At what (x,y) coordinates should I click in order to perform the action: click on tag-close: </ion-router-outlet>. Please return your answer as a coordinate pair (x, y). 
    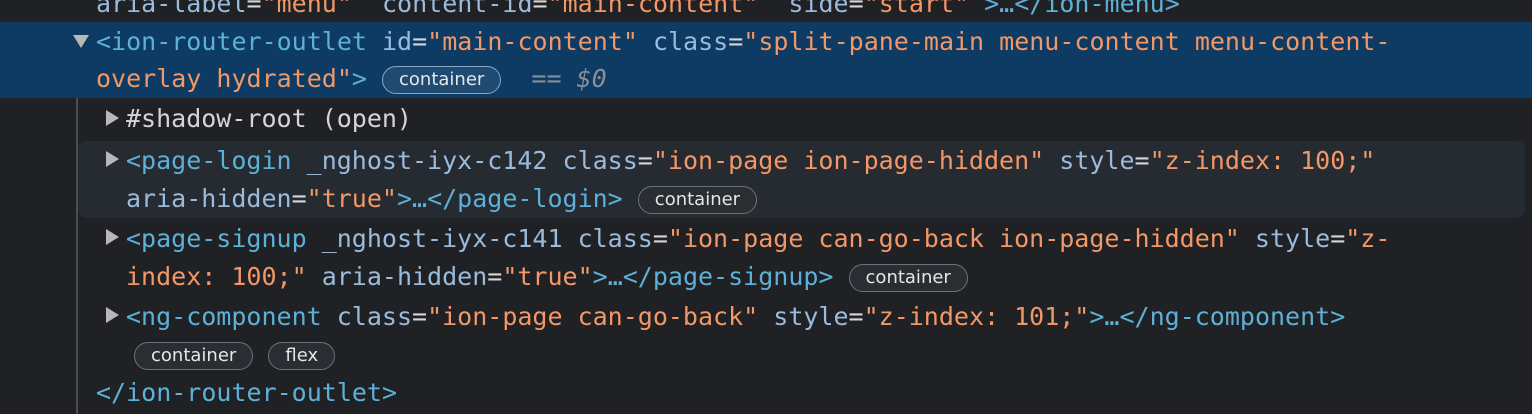
    Looking at the image, I should click on (247, 392).